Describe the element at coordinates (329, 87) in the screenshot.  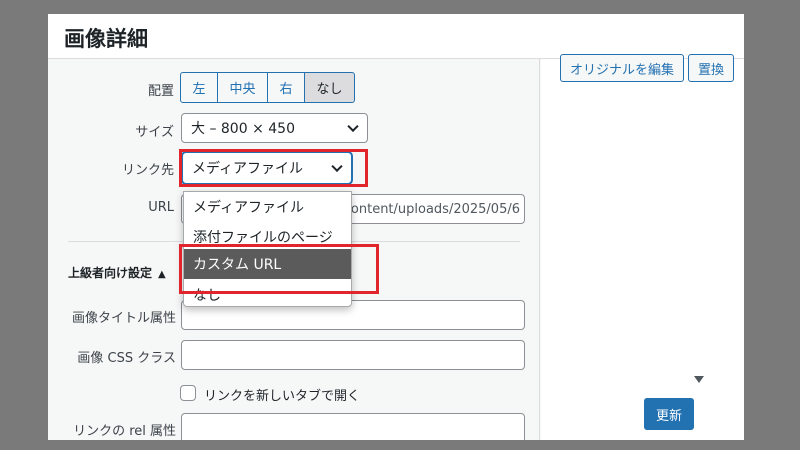
I see `align-none-button: なし` at that location.